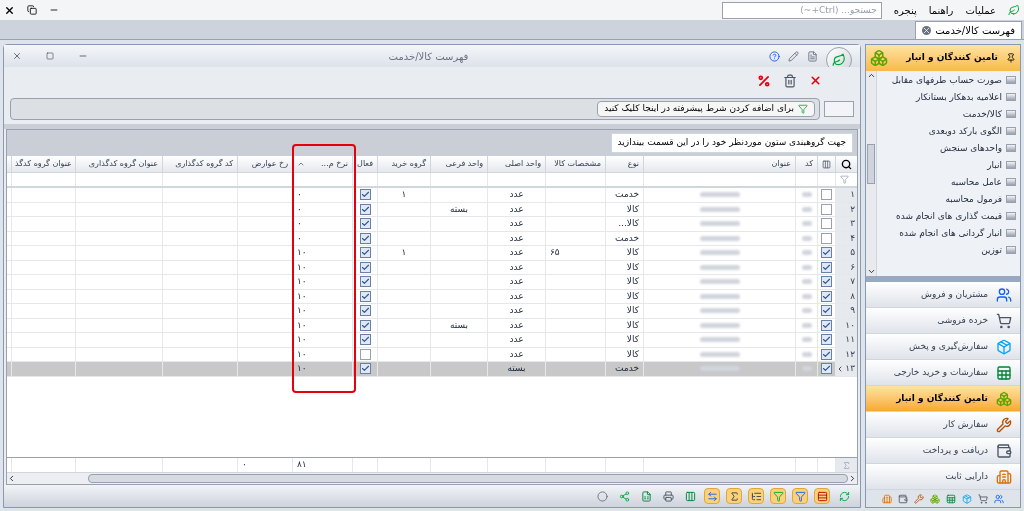  I want to click on cart-icon, so click(983, 498).